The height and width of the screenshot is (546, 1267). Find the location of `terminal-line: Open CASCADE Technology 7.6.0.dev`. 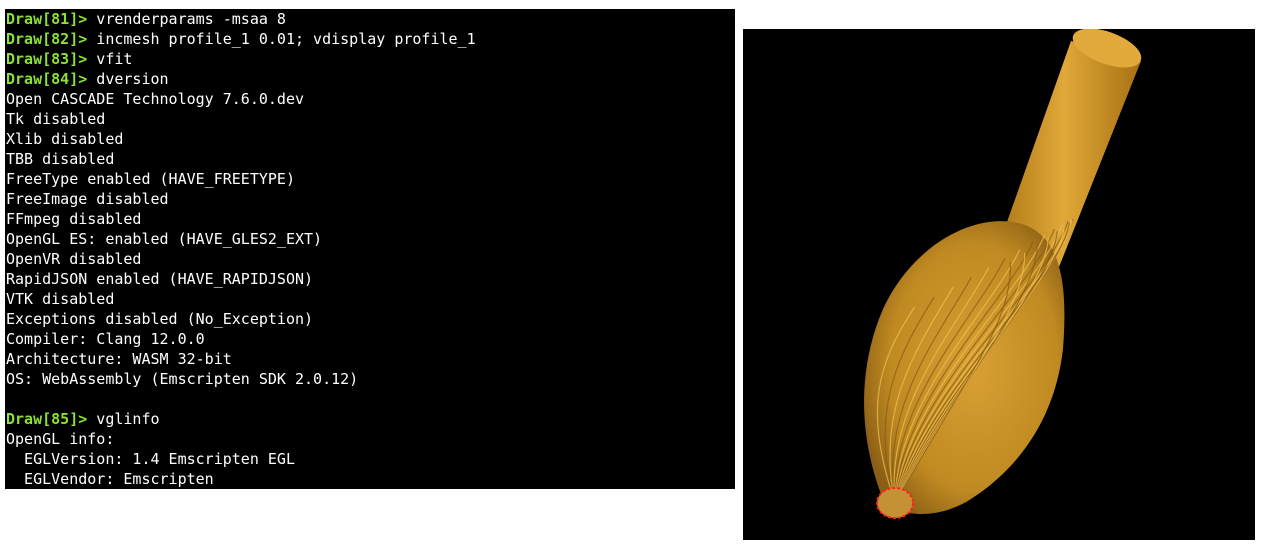

terminal-line: Open CASCADE Technology 7.6.0.dev is located at coordinates (370, 99).